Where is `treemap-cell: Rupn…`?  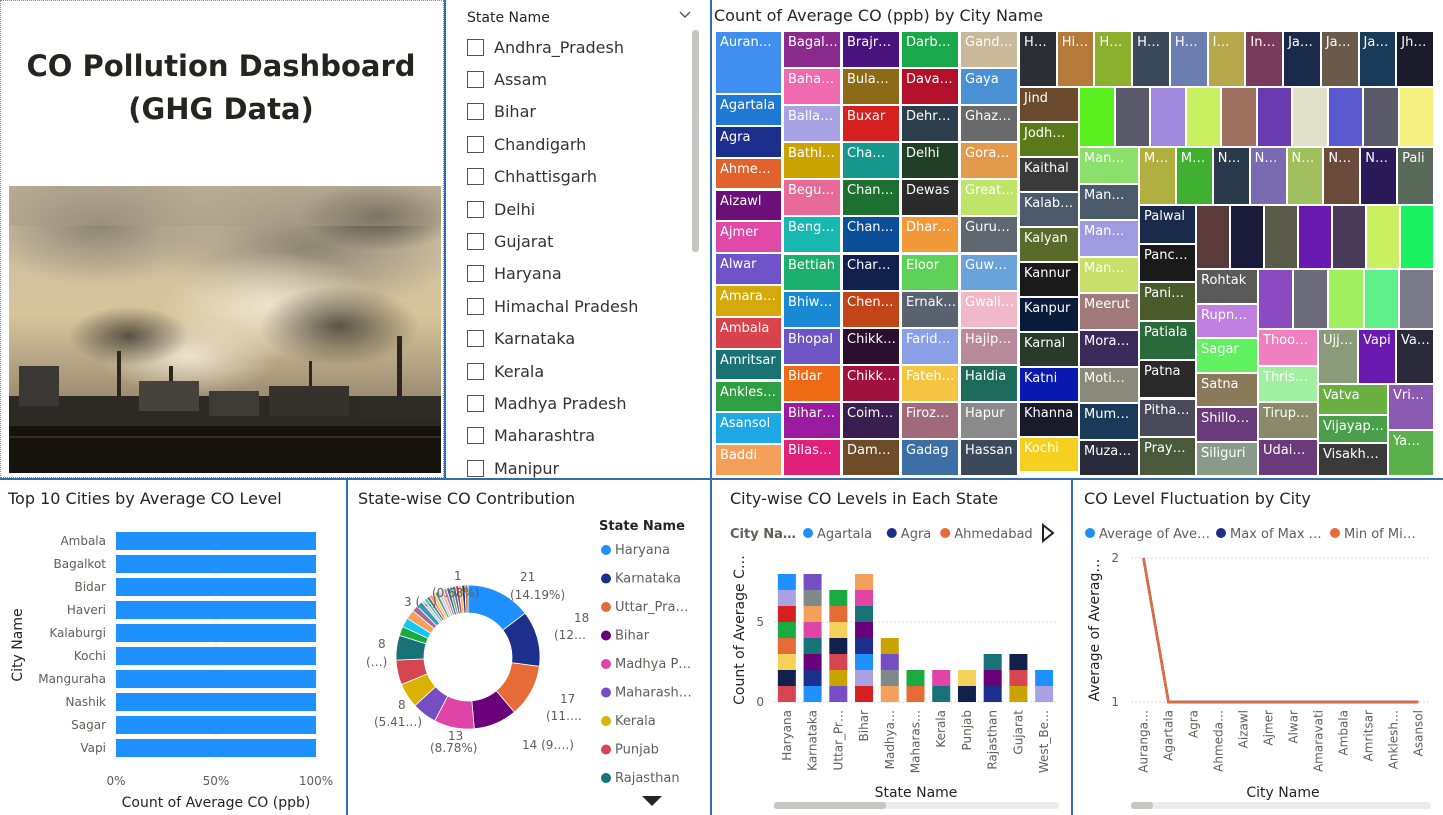
treemap-cell: Rupn… is located at coordinates (1227, 320).